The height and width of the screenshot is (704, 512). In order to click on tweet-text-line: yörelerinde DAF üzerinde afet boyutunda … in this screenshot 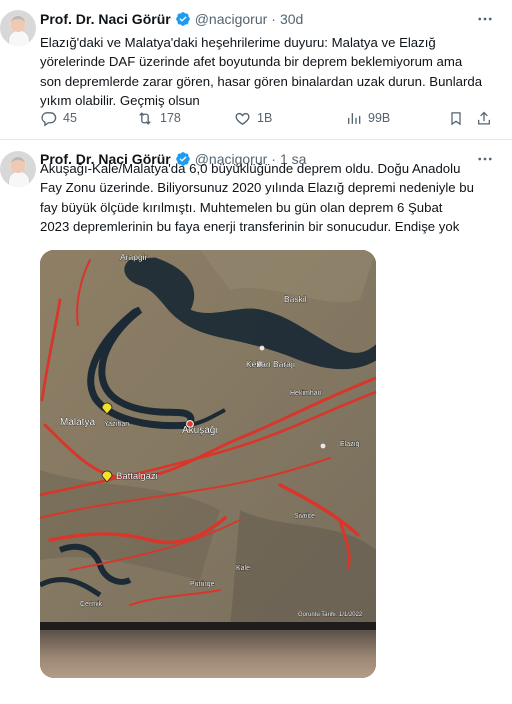, I will do `click(251, 62)`.